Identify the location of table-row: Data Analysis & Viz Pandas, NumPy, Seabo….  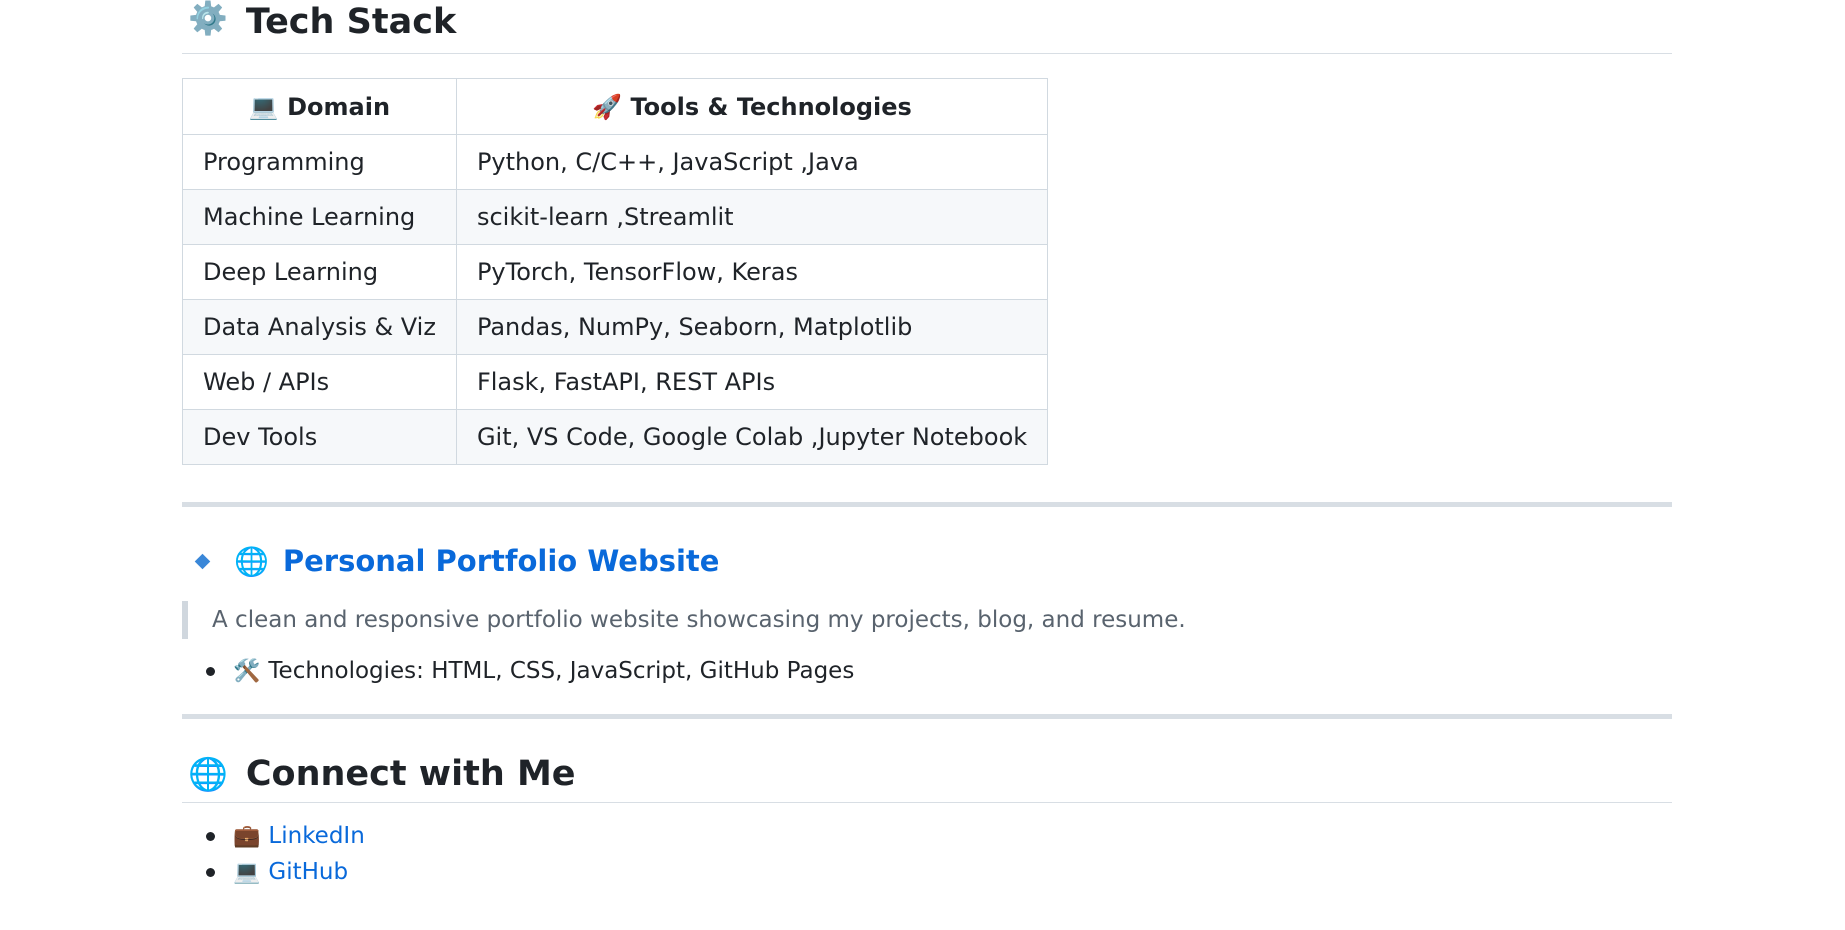
(615, 327).